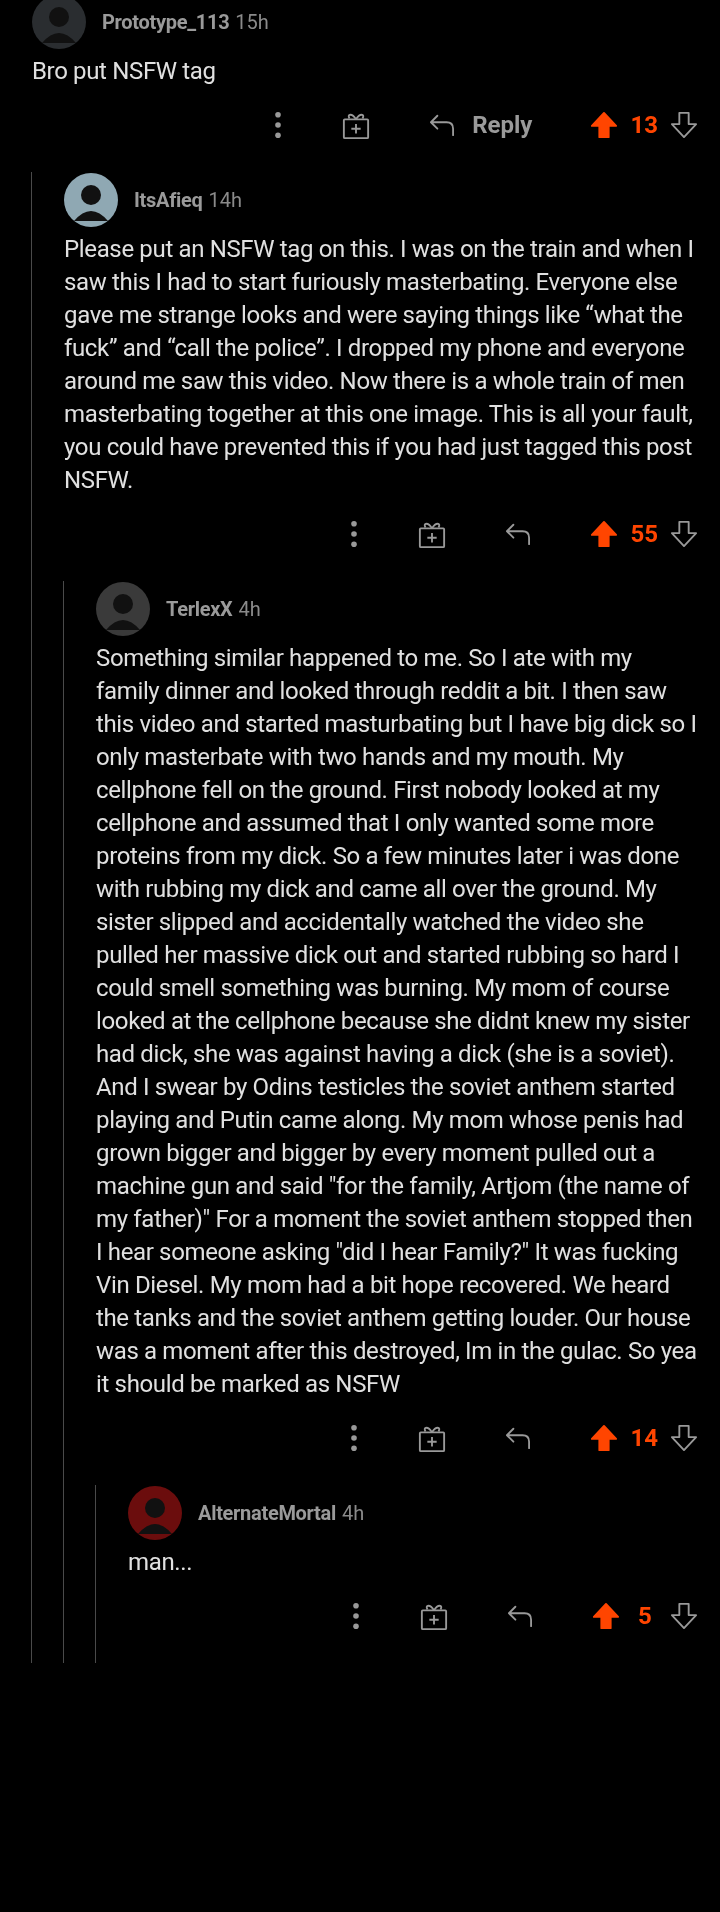 The image size is (720, 1912). Describe the element at coordinates (168, 199) in the screenshot. I see `username: ItsAfieq` at that location.